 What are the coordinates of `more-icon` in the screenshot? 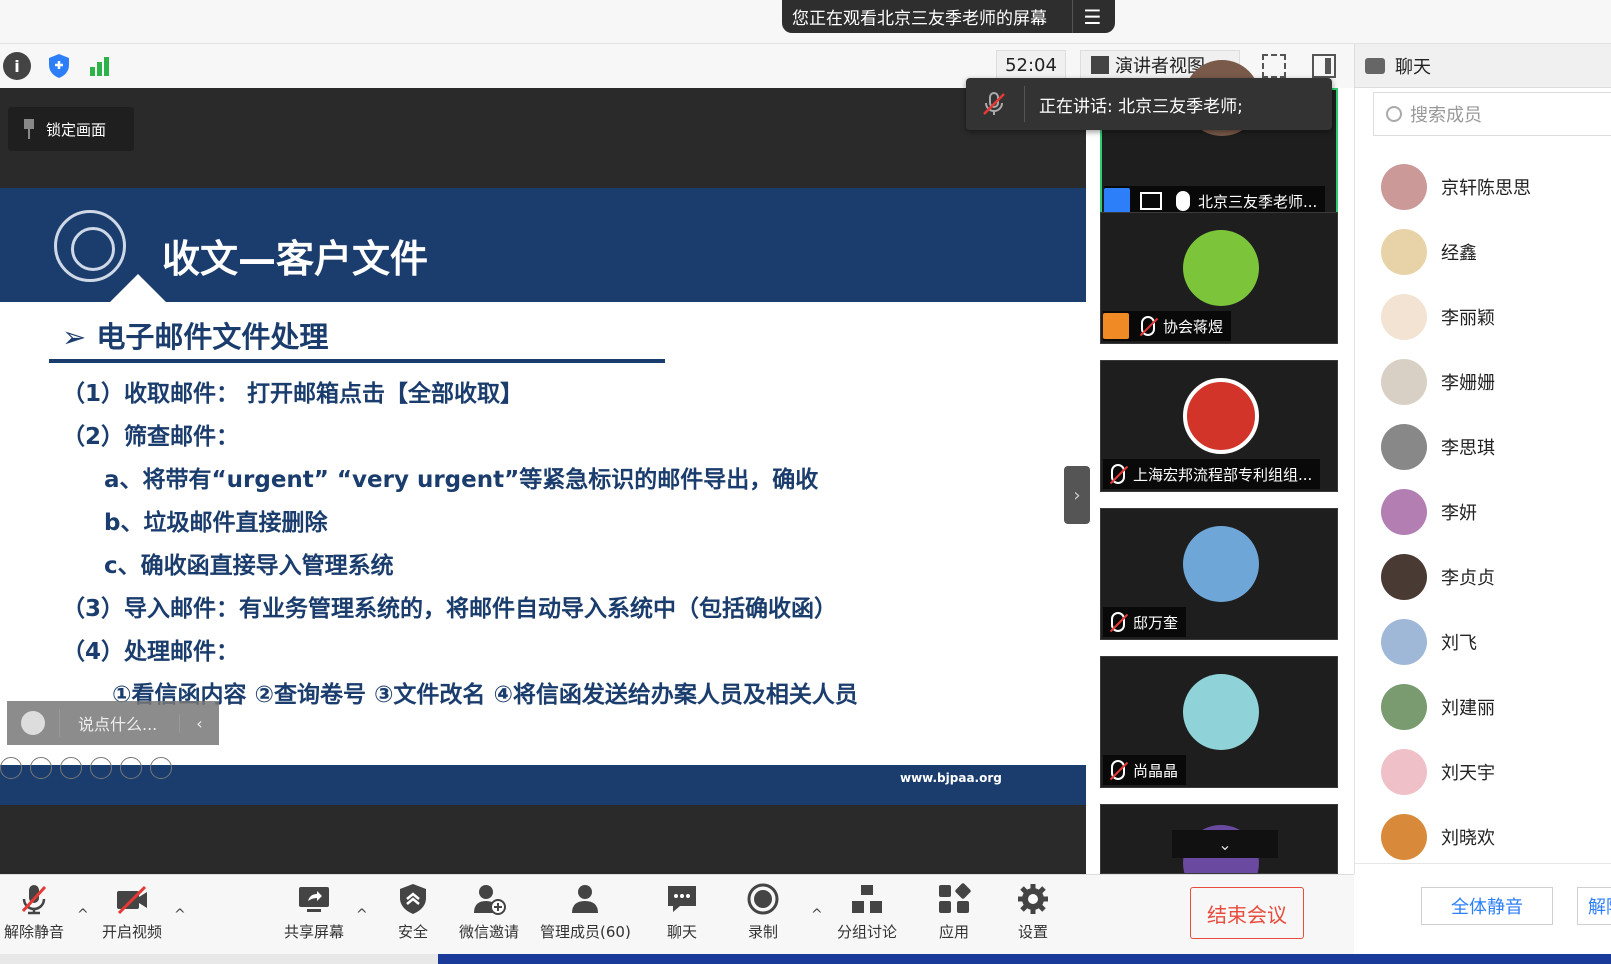 It's located at (161, 768).